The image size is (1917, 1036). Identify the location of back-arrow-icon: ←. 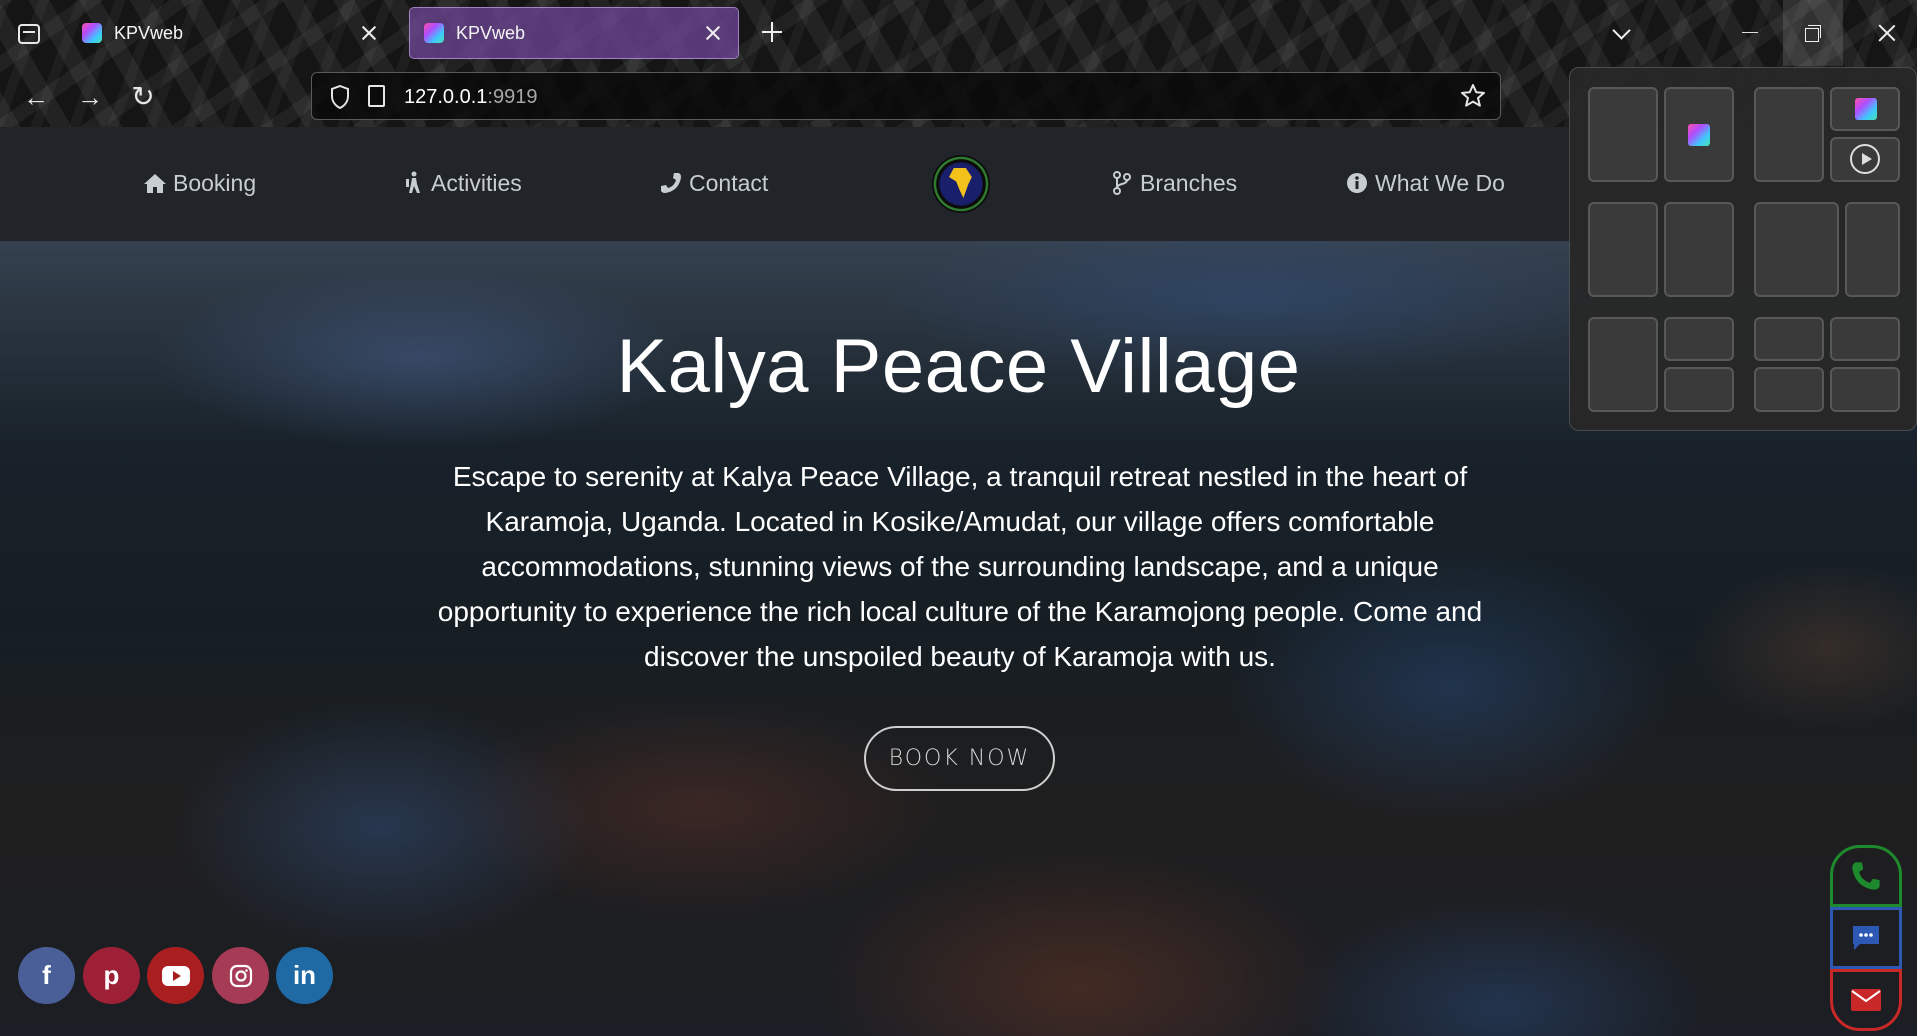
(36, 97).